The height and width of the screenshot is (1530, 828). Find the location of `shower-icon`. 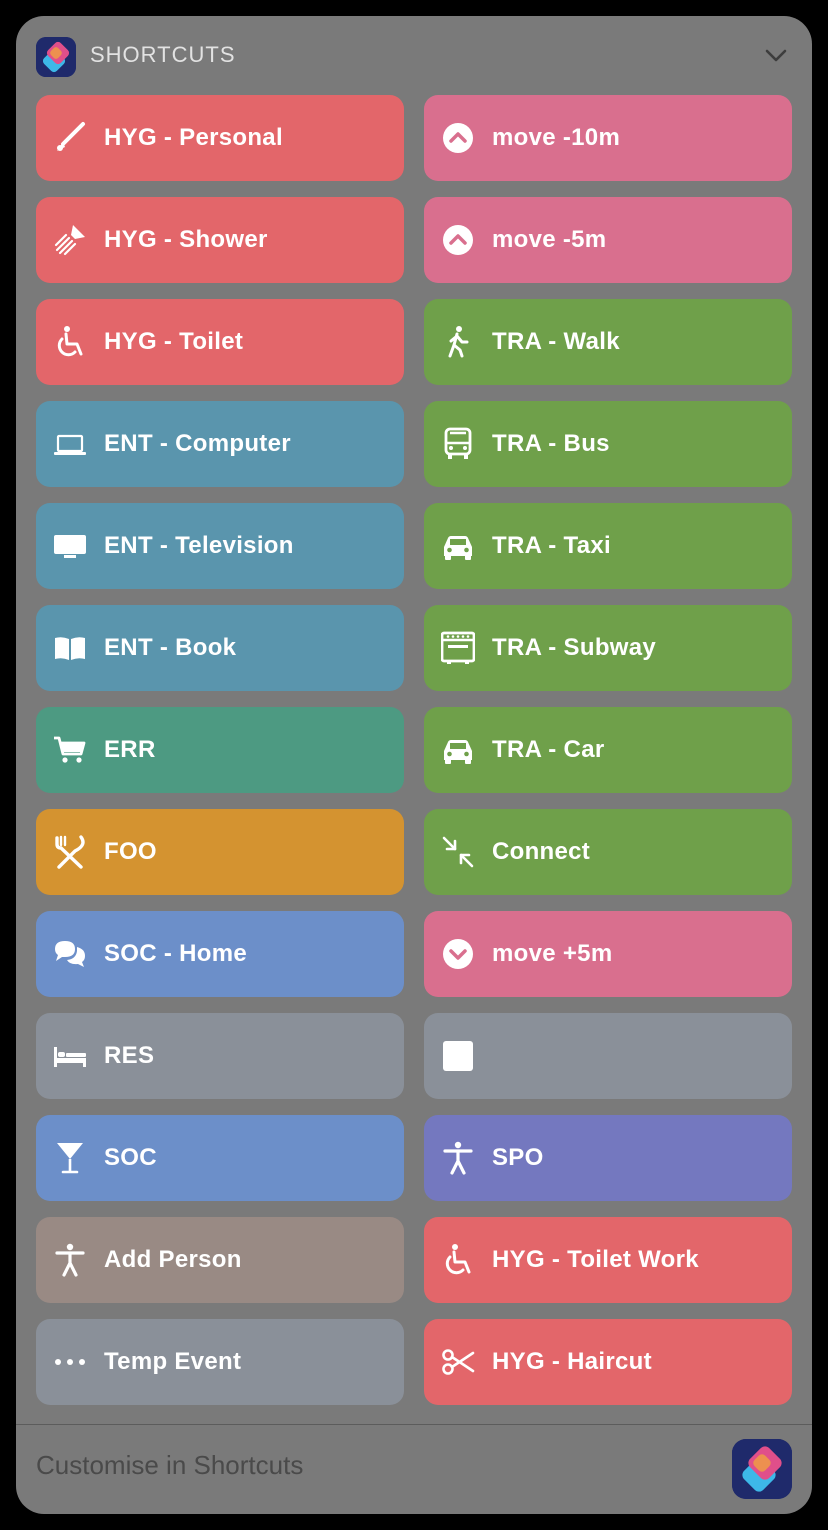

shower-icon is located at coordinates (70, 240).